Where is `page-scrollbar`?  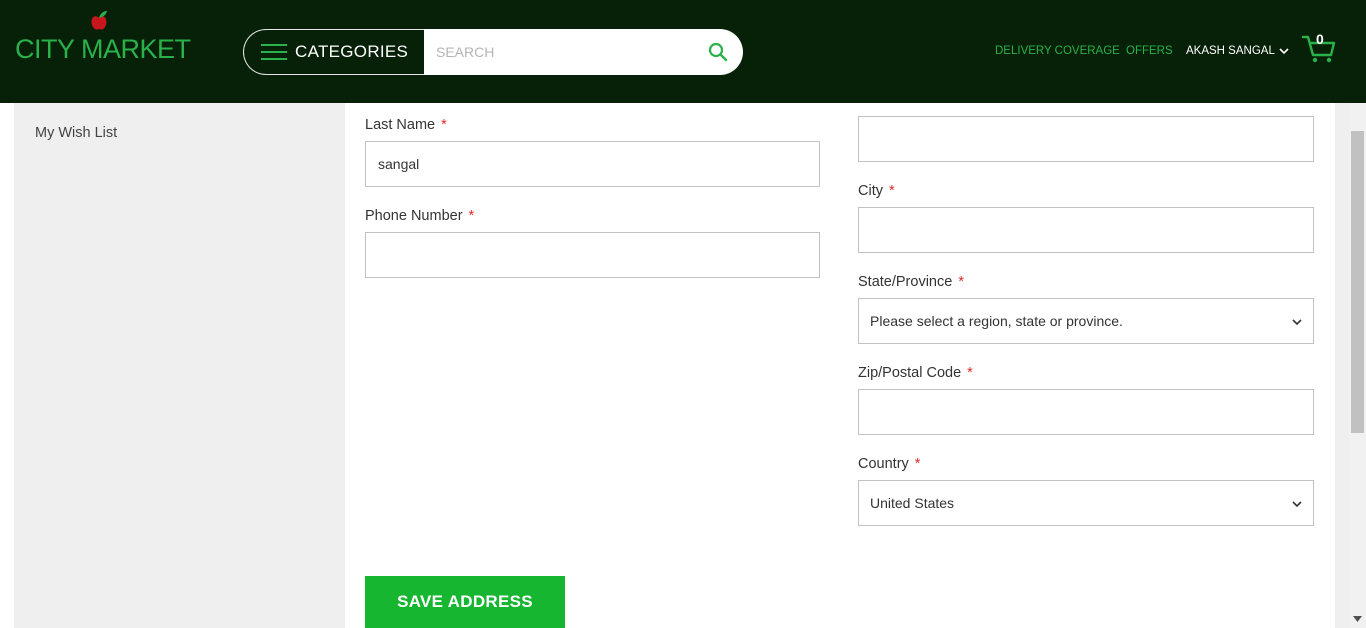 page-scrollbar is located at coordinates (1357, 365).